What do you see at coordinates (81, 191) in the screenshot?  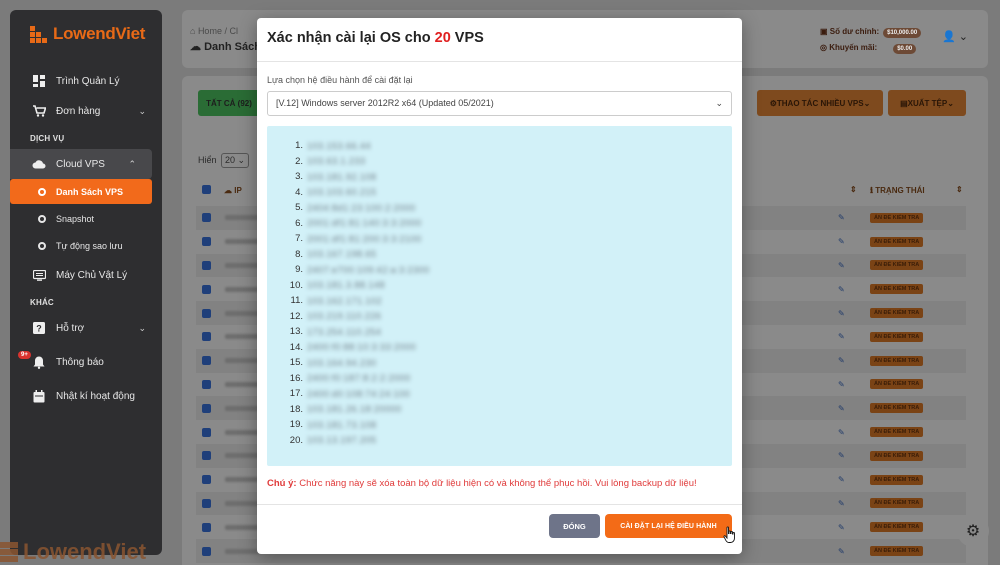 I see `sidebar-item-vps-list: Danh Sách VPS` at bounding box center [81, 191].